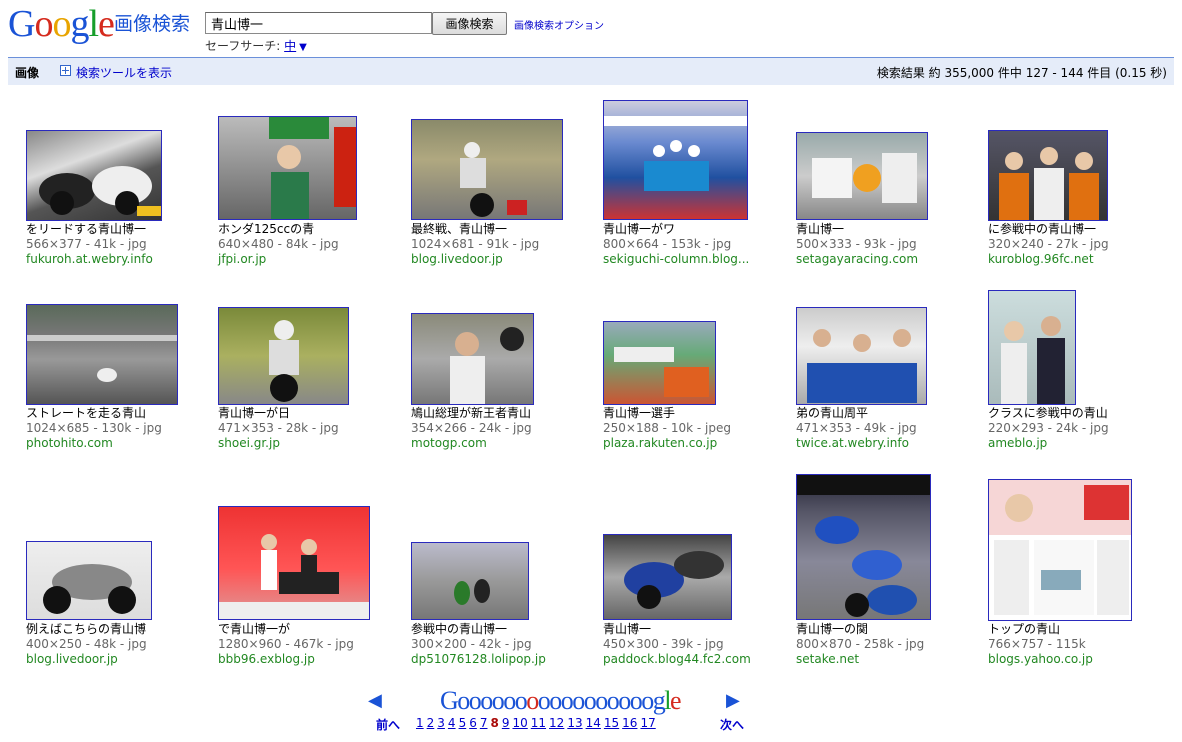  I want to click on page-number-link: 10, so click(519, 723).